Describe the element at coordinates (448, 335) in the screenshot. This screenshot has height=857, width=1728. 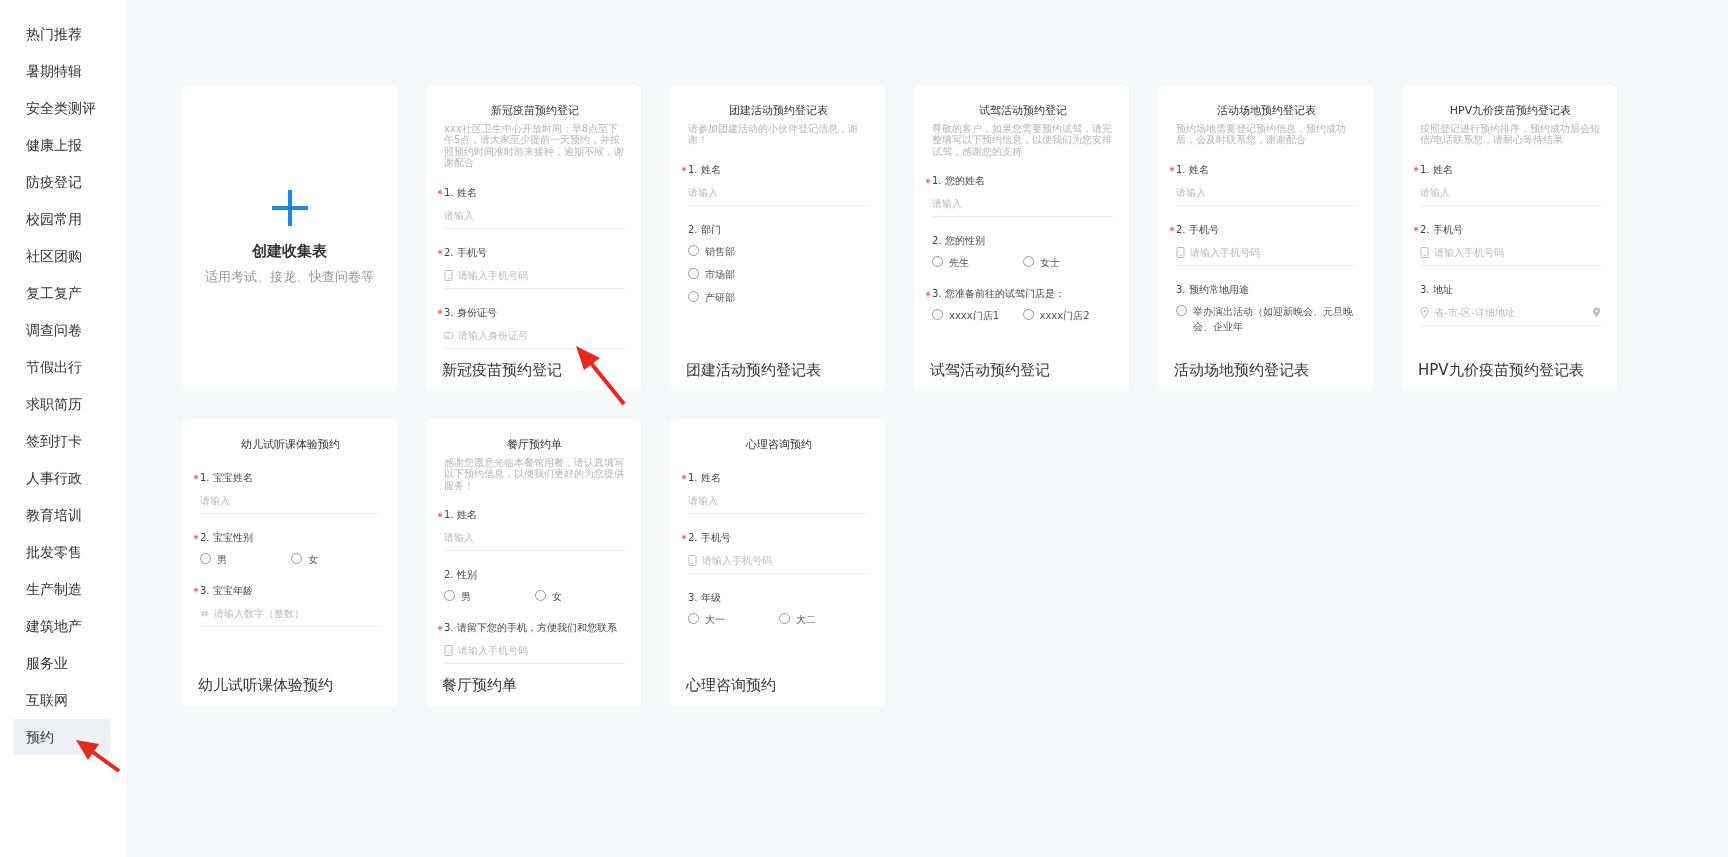
I see `id-card-icon` at that location.